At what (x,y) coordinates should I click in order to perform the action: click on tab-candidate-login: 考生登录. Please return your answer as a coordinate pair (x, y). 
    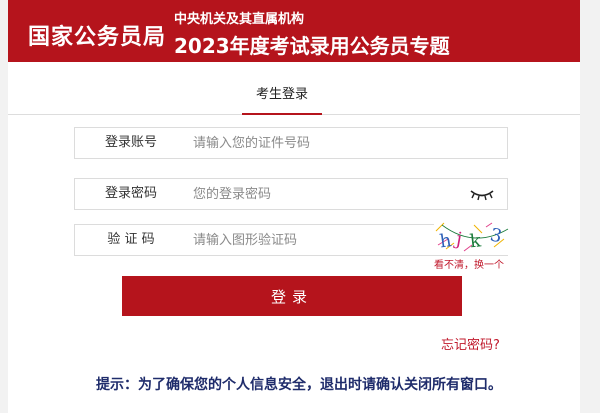
    Looking at the image, I should click on (282, 99).